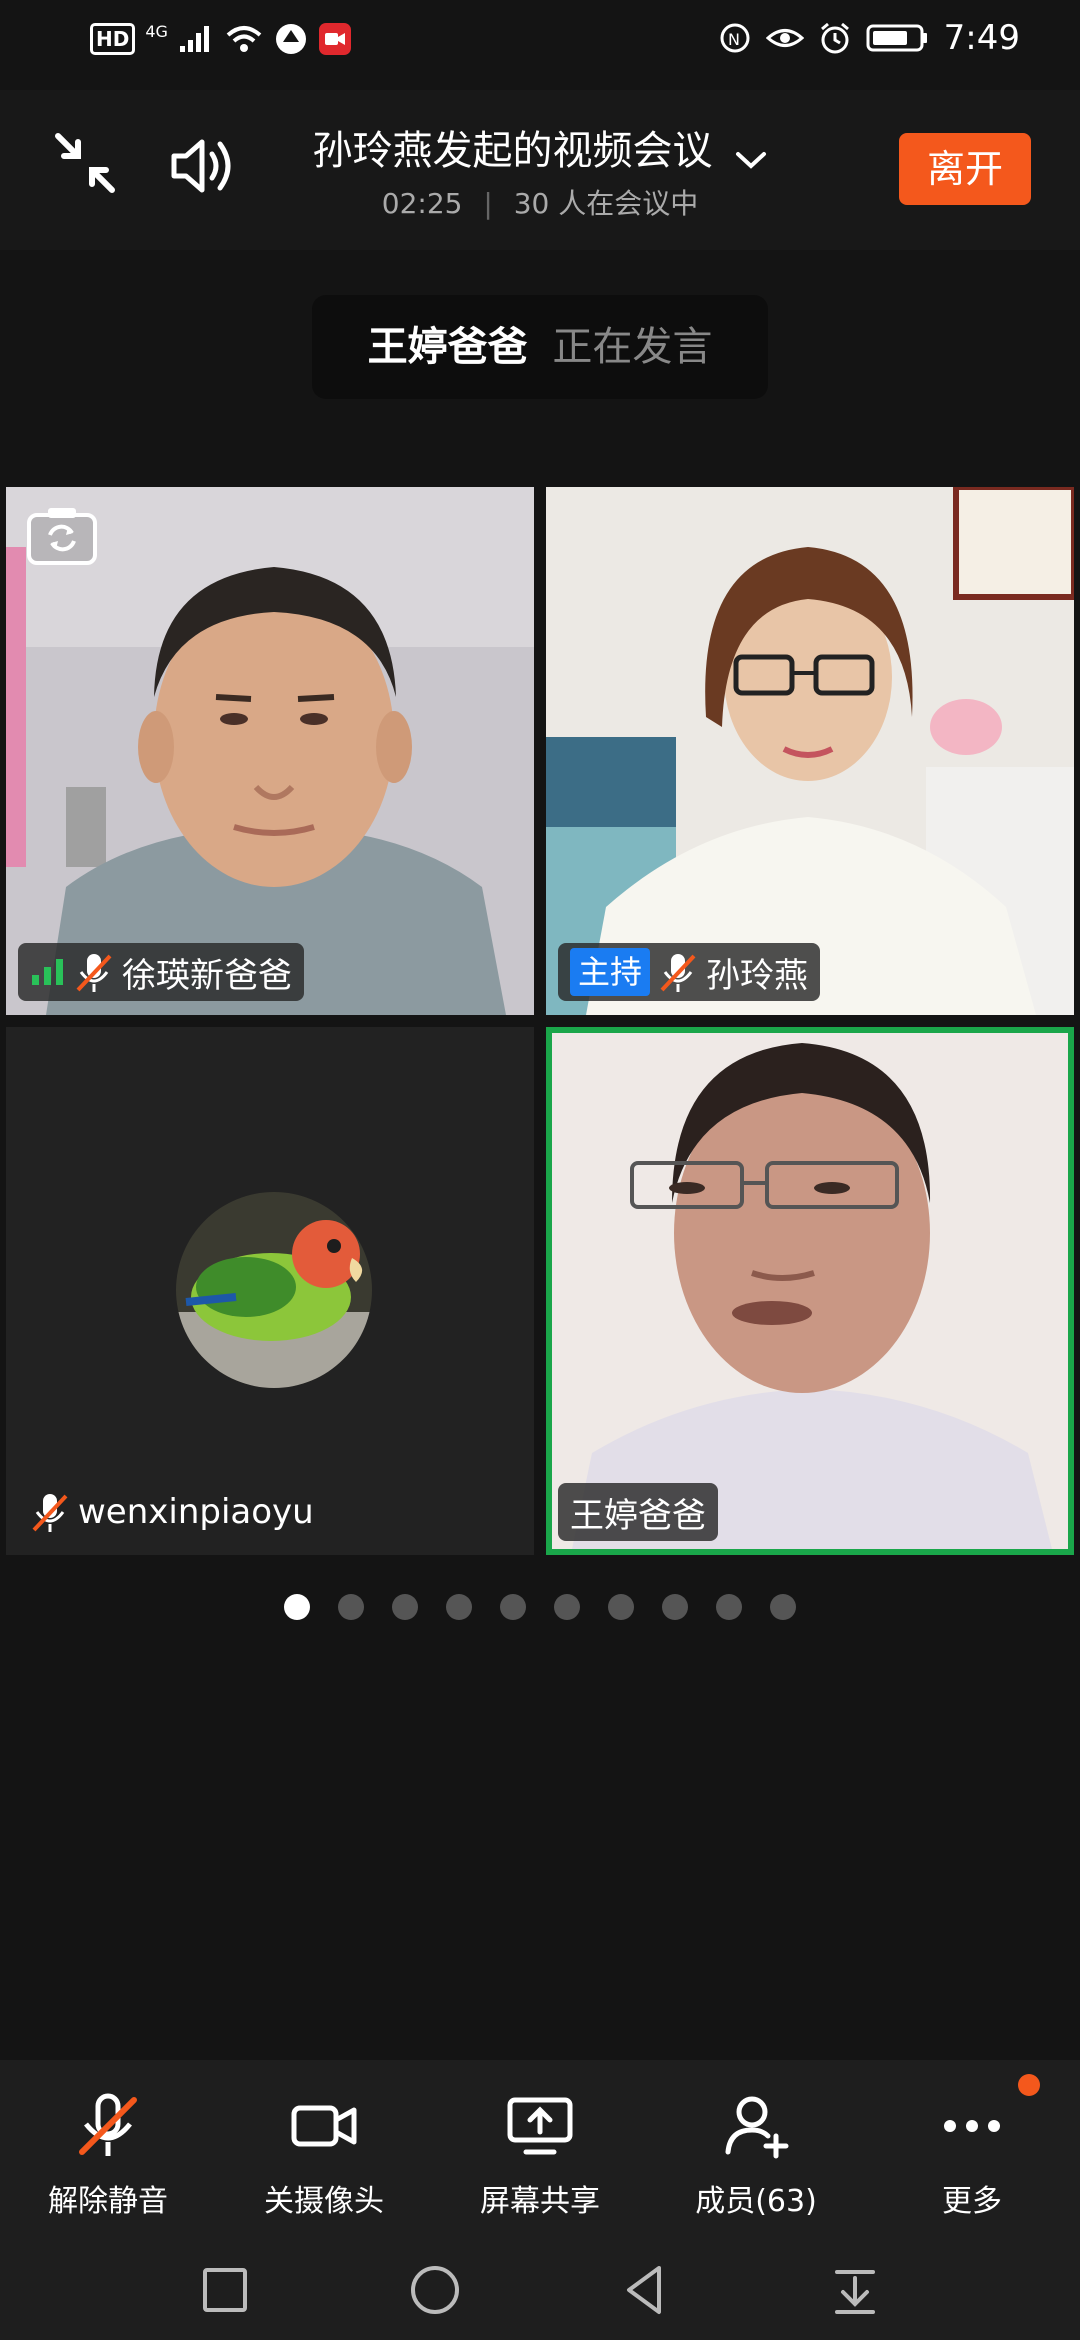 The height and width of the screenshot is (2340, 1080). Describe the element at coordinates (221, 39) in the screenshot. I see `status-left: HD 4G` at that location.